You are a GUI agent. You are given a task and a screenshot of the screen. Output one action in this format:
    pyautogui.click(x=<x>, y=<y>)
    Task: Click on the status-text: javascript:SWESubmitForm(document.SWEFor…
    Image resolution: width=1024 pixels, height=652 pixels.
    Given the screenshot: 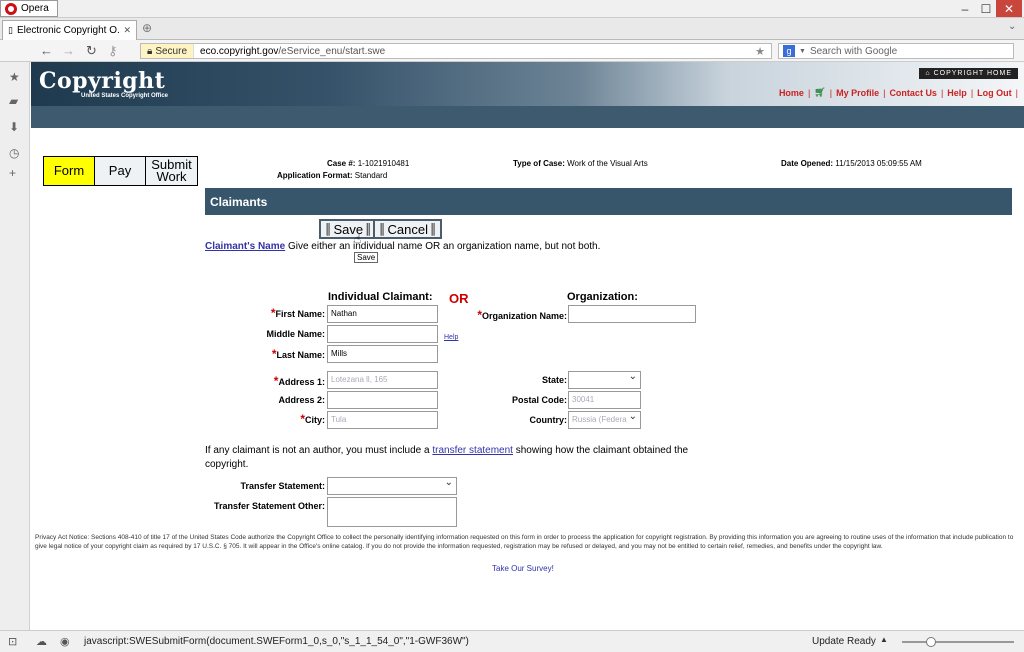 What is the action you would take?
    pyautogui.click(x=276, y=641)
    